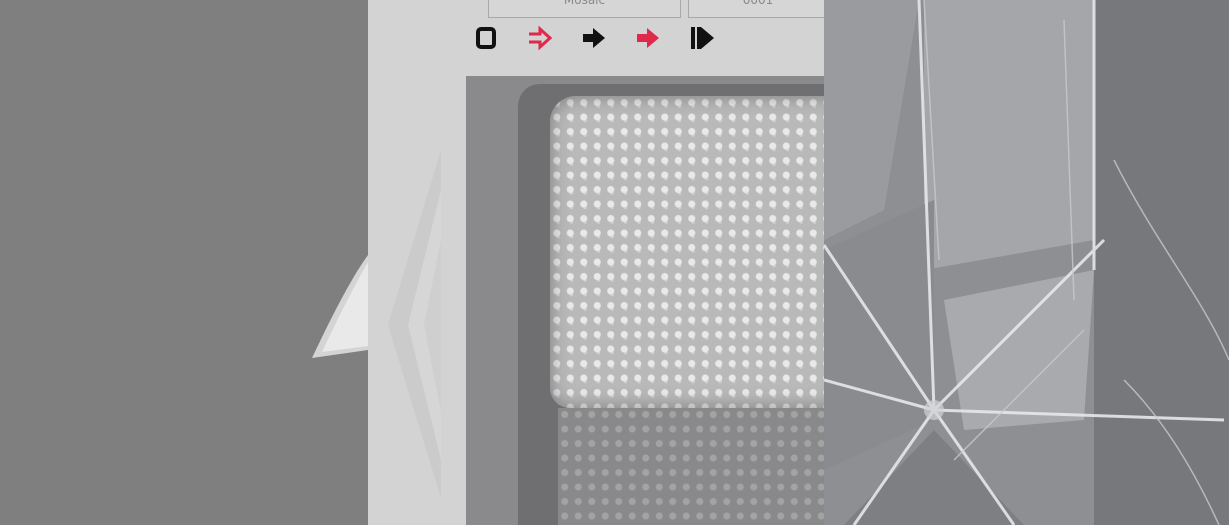 This screenshot has height=525, width=1229. I want to click on next-red-button, so click(648, 38).